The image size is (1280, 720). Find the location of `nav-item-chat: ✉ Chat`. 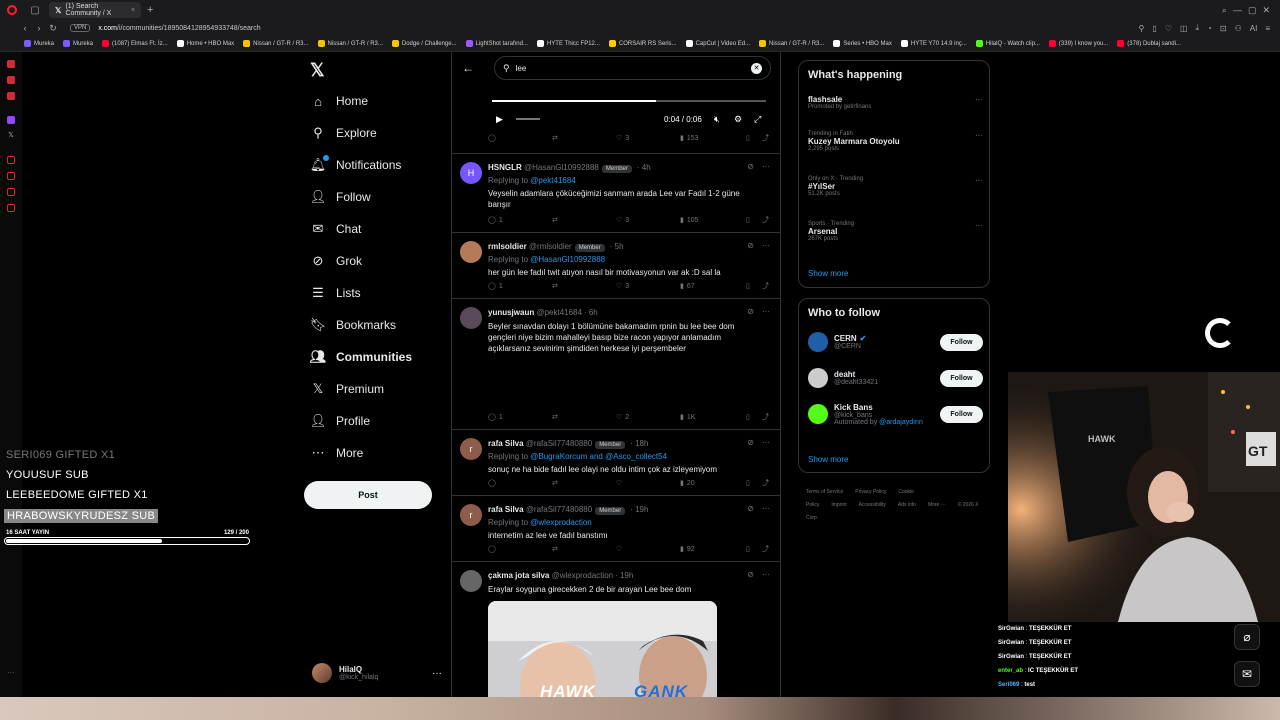

nav-item-chat: ✉ Chat is located at coordinates (336, 229).